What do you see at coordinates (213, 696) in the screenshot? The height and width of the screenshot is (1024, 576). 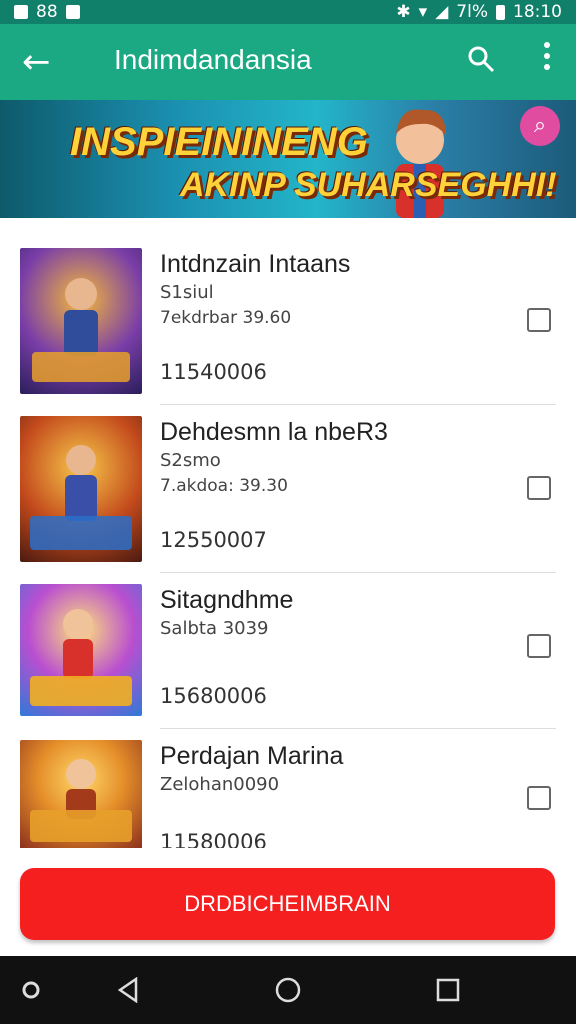 I see `item-price: 15680006` at bounding box center [213, 696].